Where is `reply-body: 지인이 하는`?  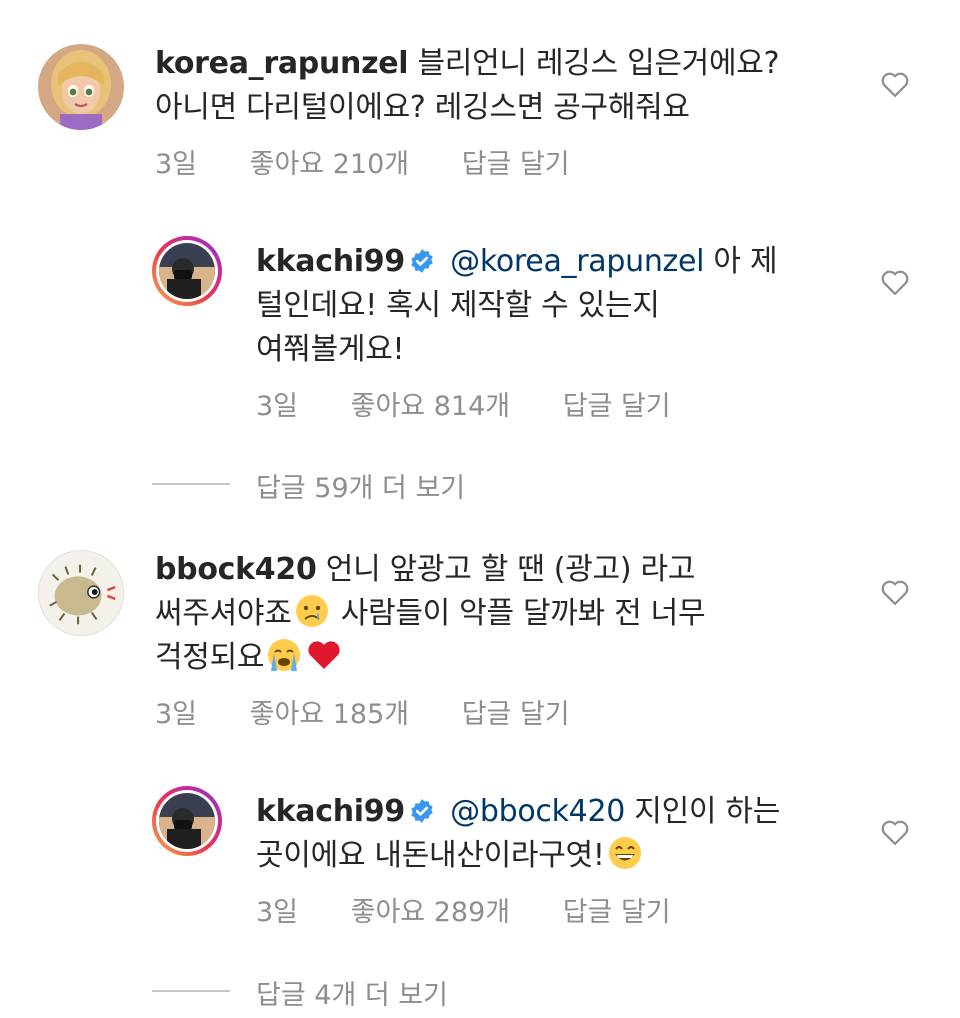 reply-body: 지인이 하는 is located at coordinates (703, 811).